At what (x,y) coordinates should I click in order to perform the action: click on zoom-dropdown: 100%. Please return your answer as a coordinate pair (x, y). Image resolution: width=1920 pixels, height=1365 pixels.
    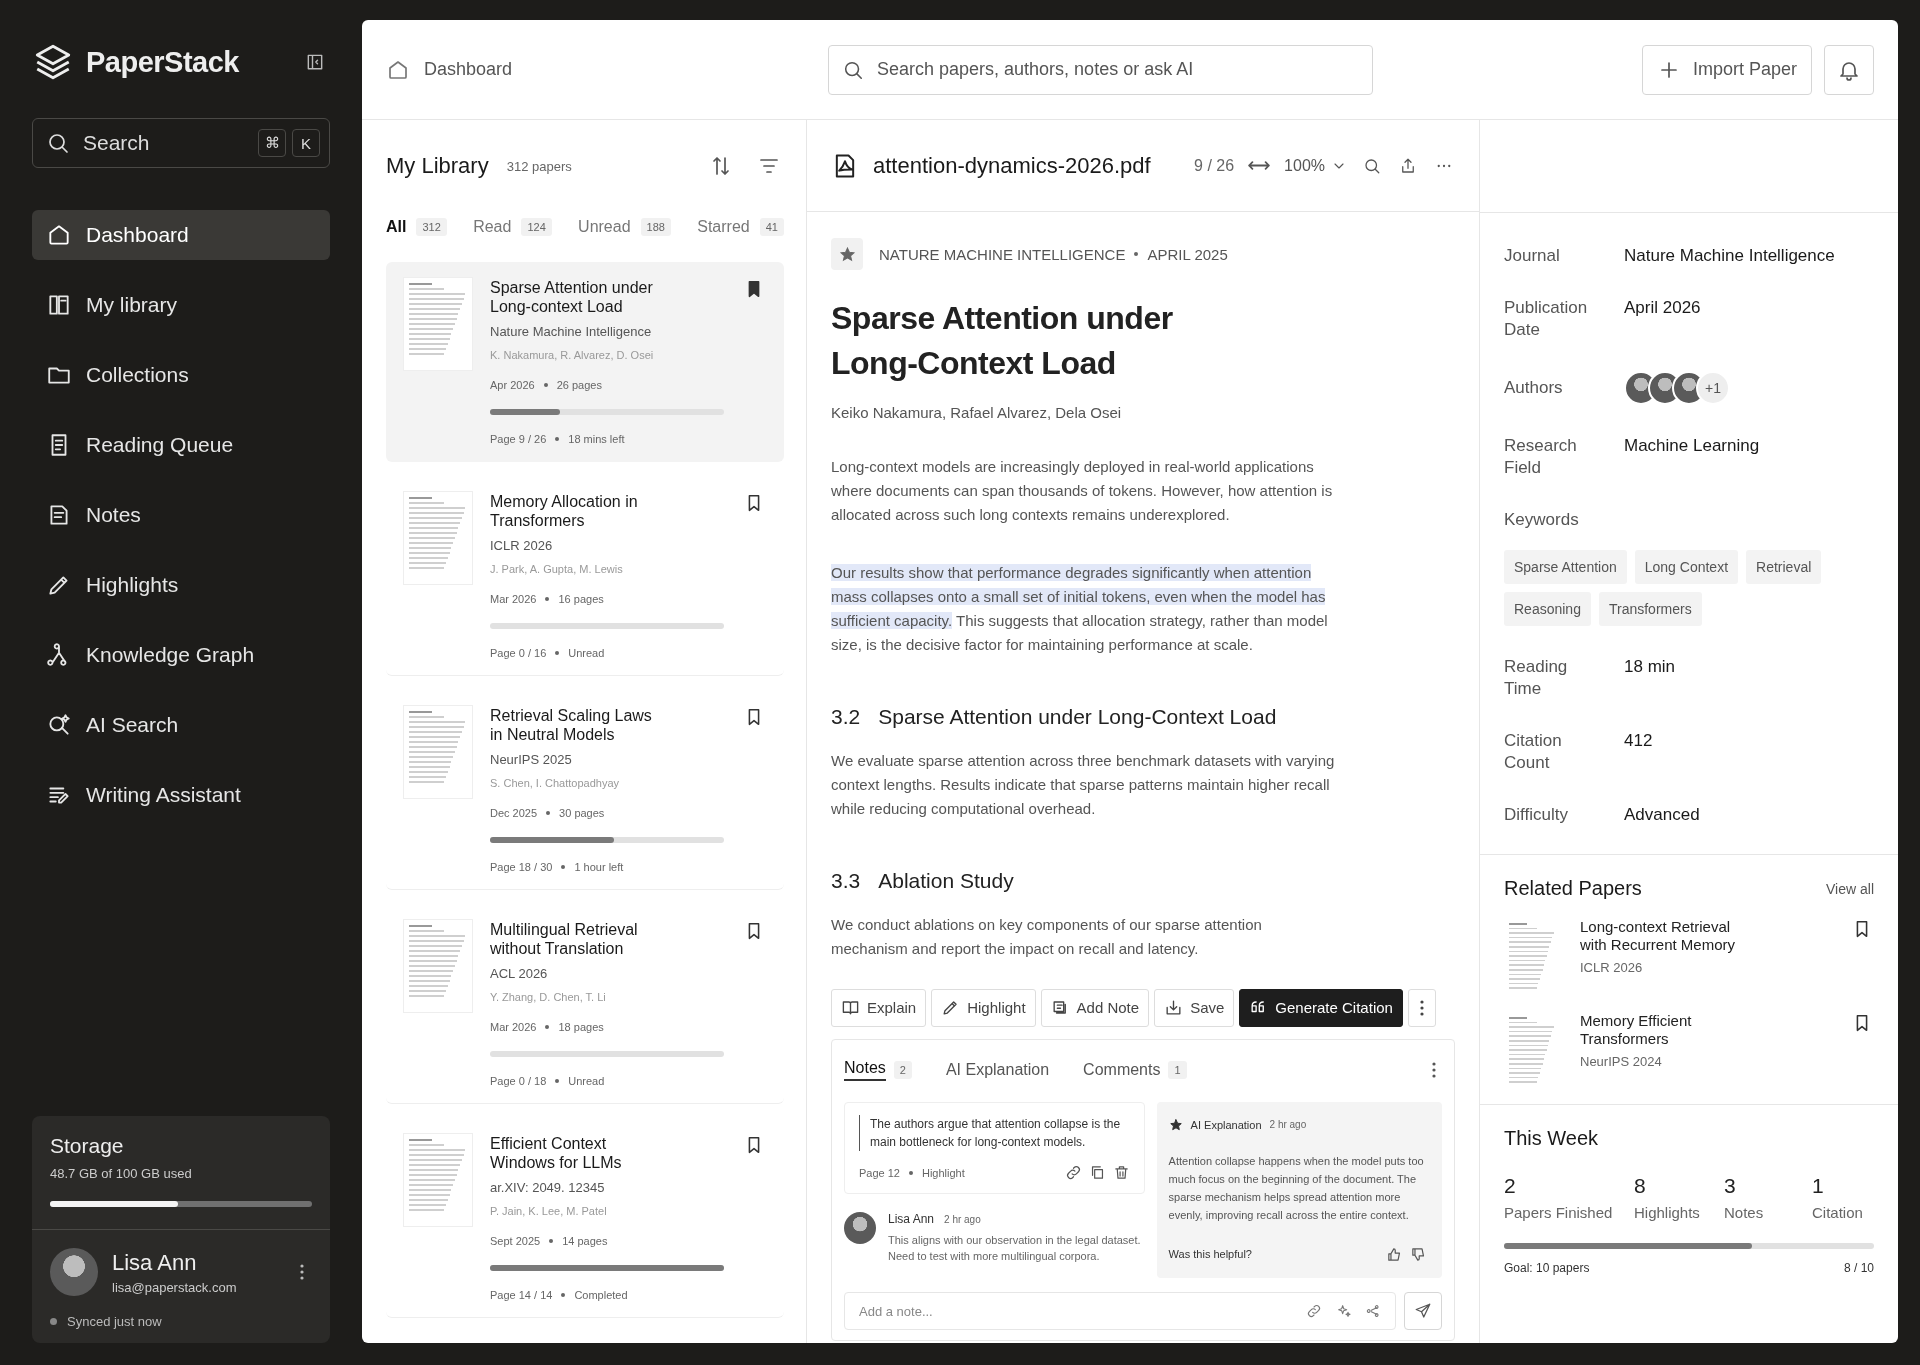
    Looking at the image, I should click on (1315, 165).